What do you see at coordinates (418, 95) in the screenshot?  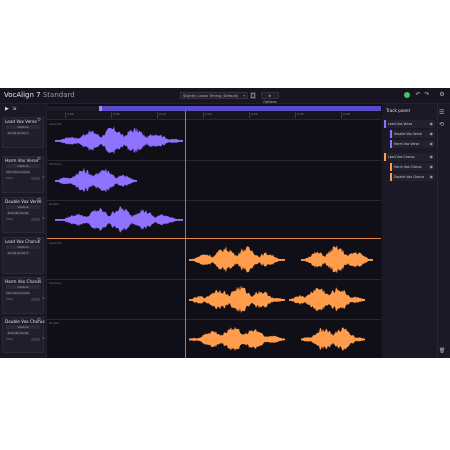 I see `undo-icon: ↶` at bounding box center [418, 95].